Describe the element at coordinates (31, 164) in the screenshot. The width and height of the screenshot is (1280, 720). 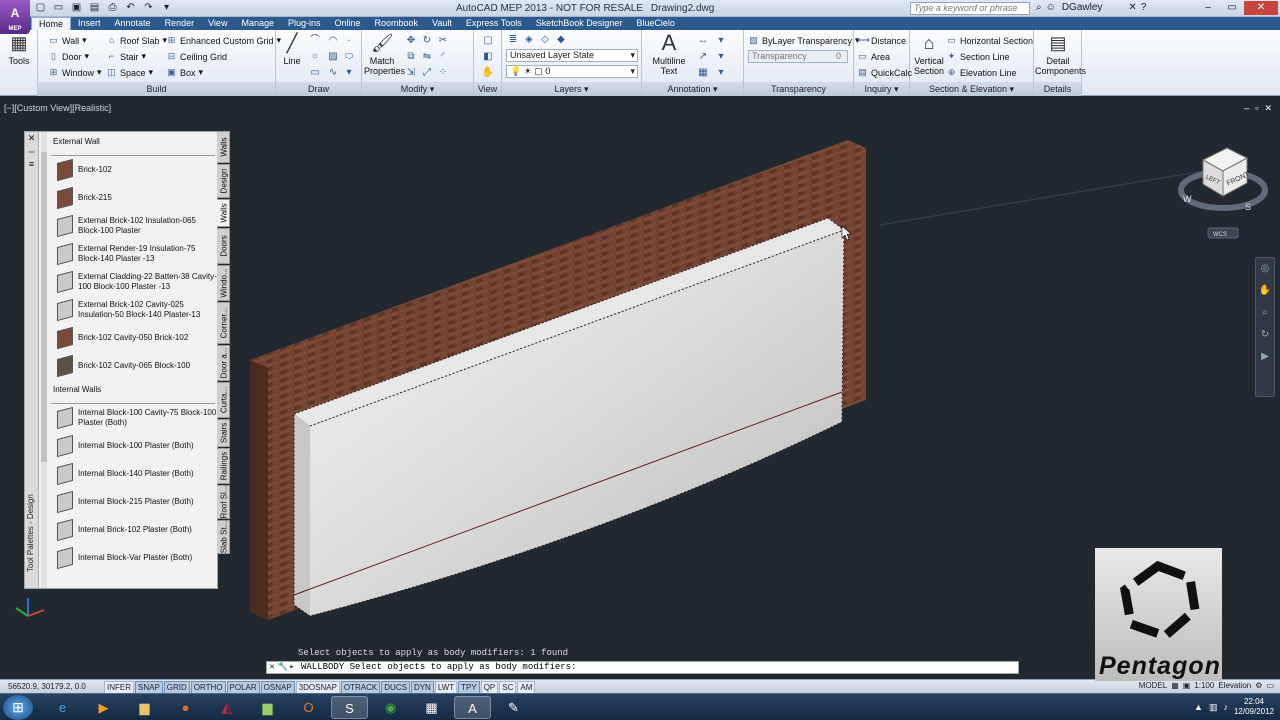
I see `palette-properties-icon: ≡` at that location.